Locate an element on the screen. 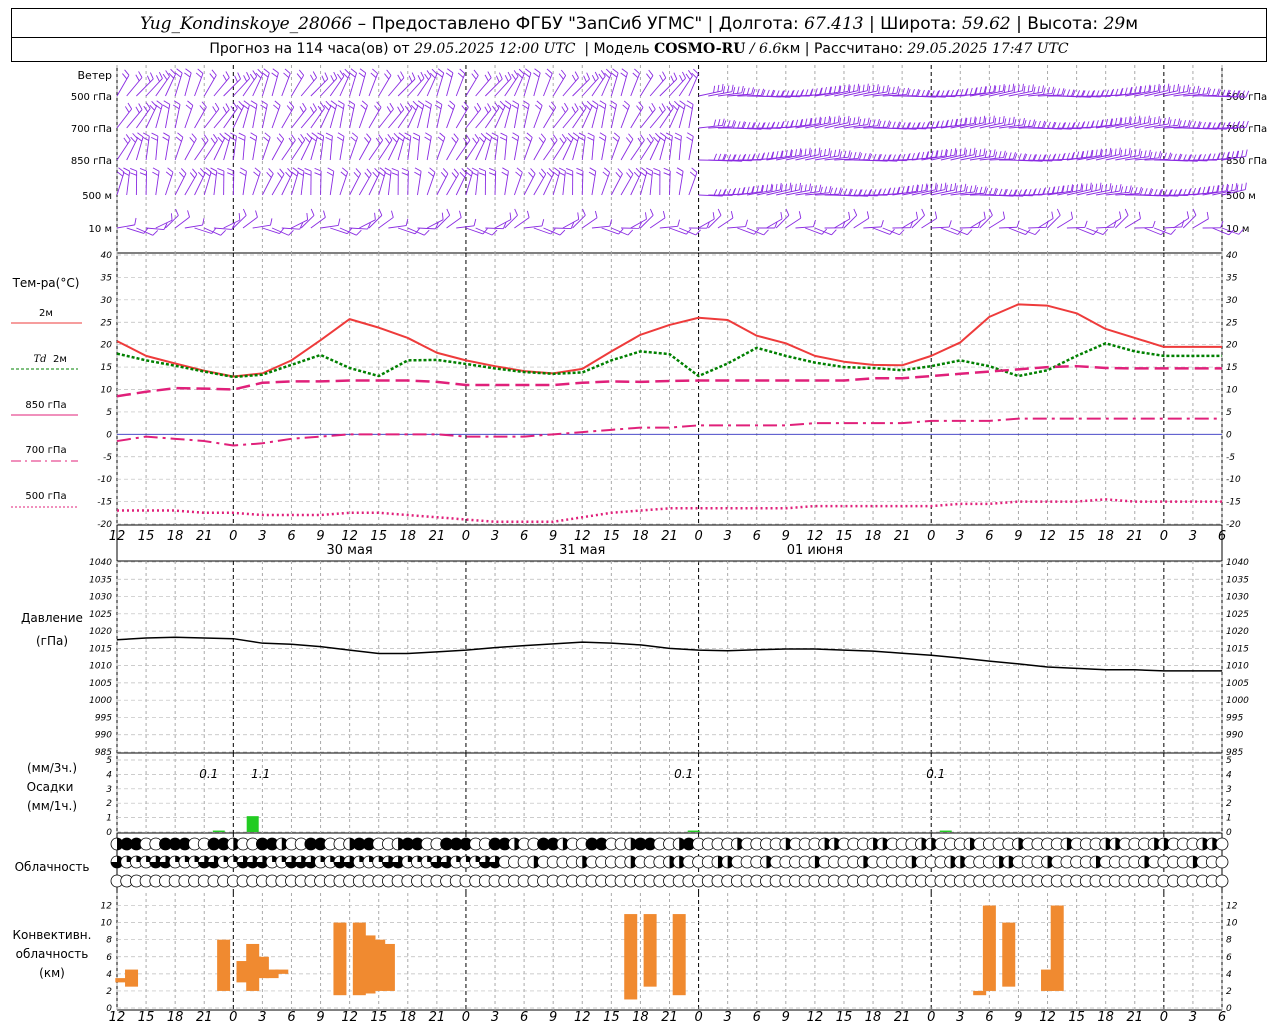  date-label: 31 мая is located at coordinates (582, 550).